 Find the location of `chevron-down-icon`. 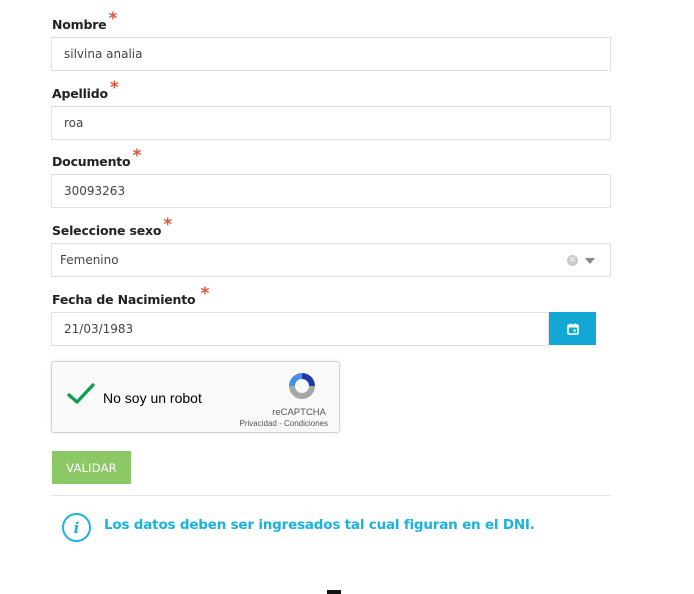

chevron-down-icon is located at coordinates (590, 261).